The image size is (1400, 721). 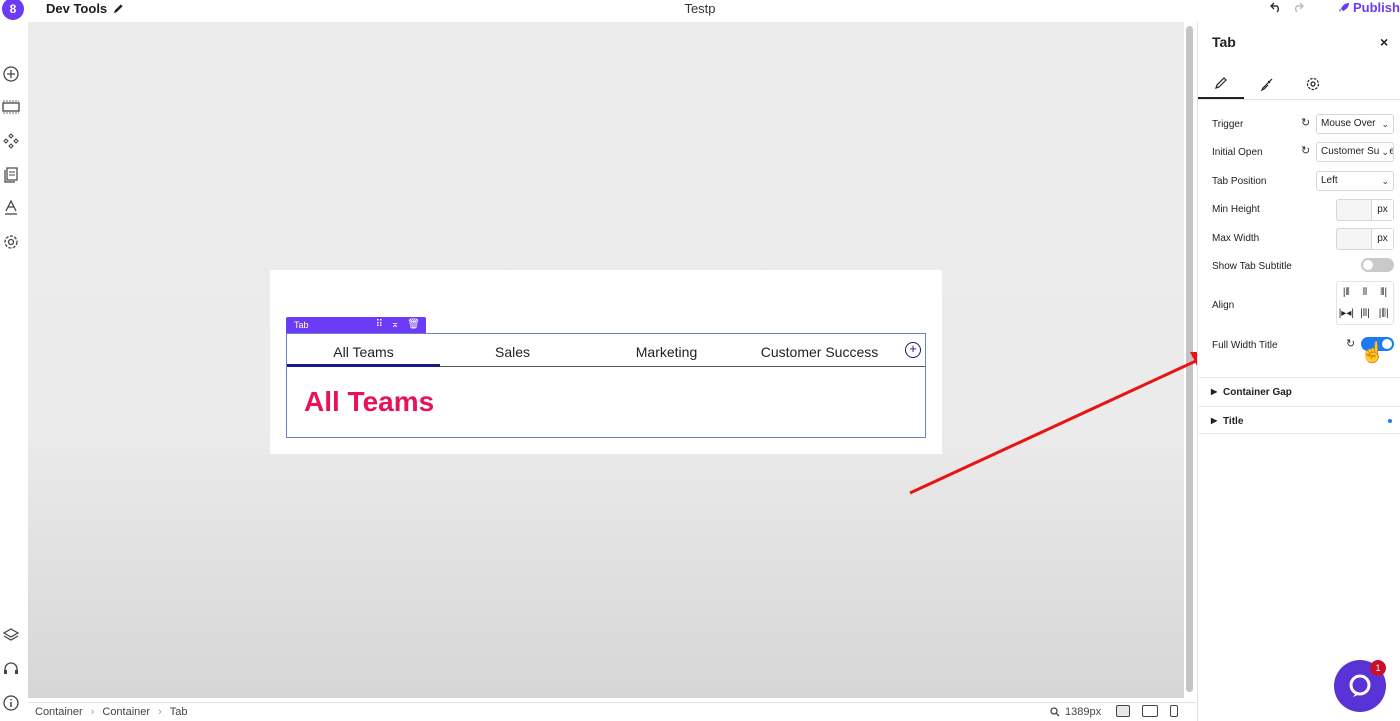 What do you see at coordinates (1348, 123) in the screenshot?
I see `trigger-value: Mouse Over` at bounding box center [1348, 123].